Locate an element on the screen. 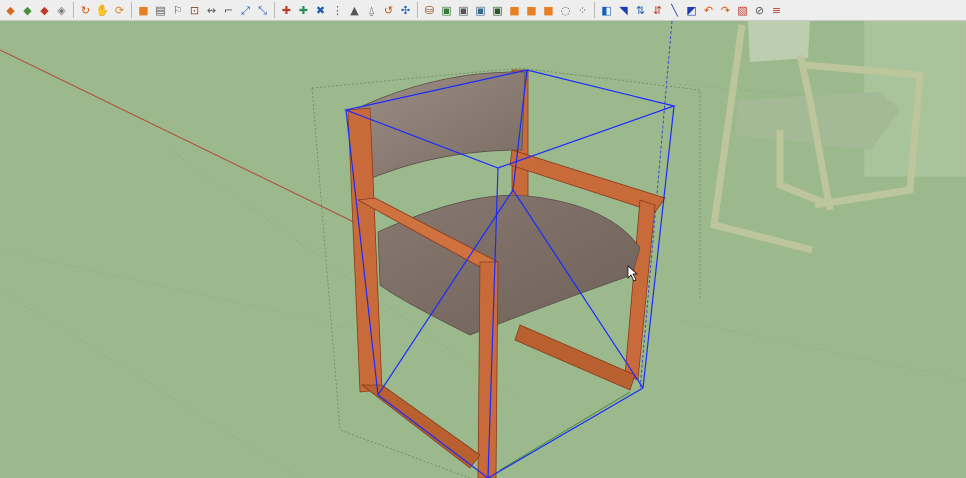 The image size is (966, 478). flip-icon: ◥ is located at coordinates (623, 10).